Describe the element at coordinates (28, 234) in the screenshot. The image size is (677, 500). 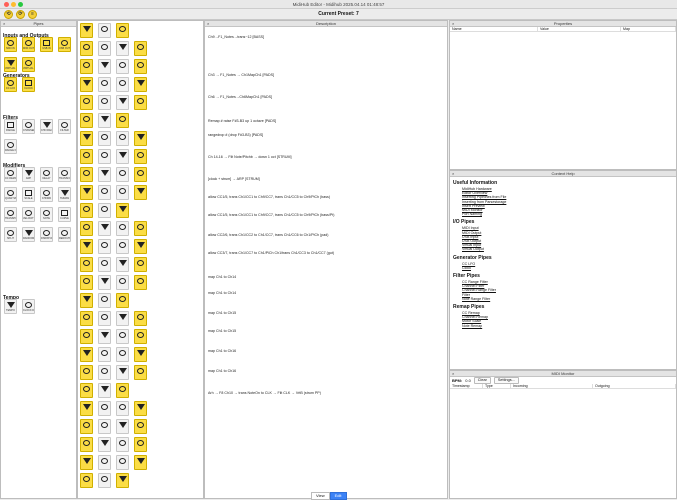
I see `pipe-palette-item: RANDOM` at that location.